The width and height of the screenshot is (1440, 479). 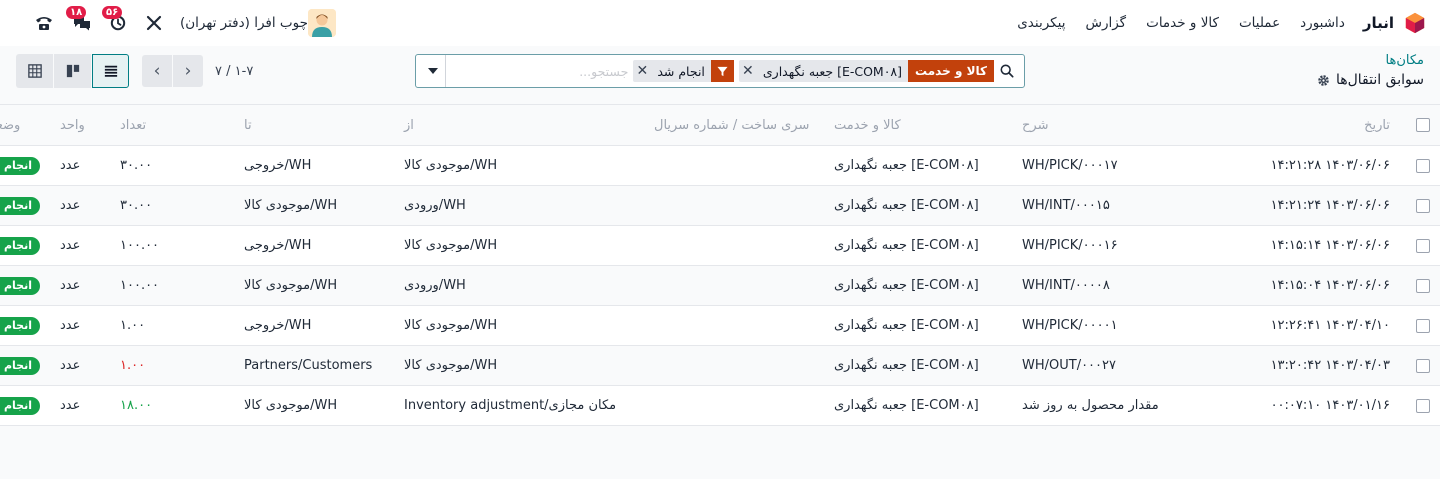 I want to click on chevron-right-icon: ›, so click(x=188, y=71).